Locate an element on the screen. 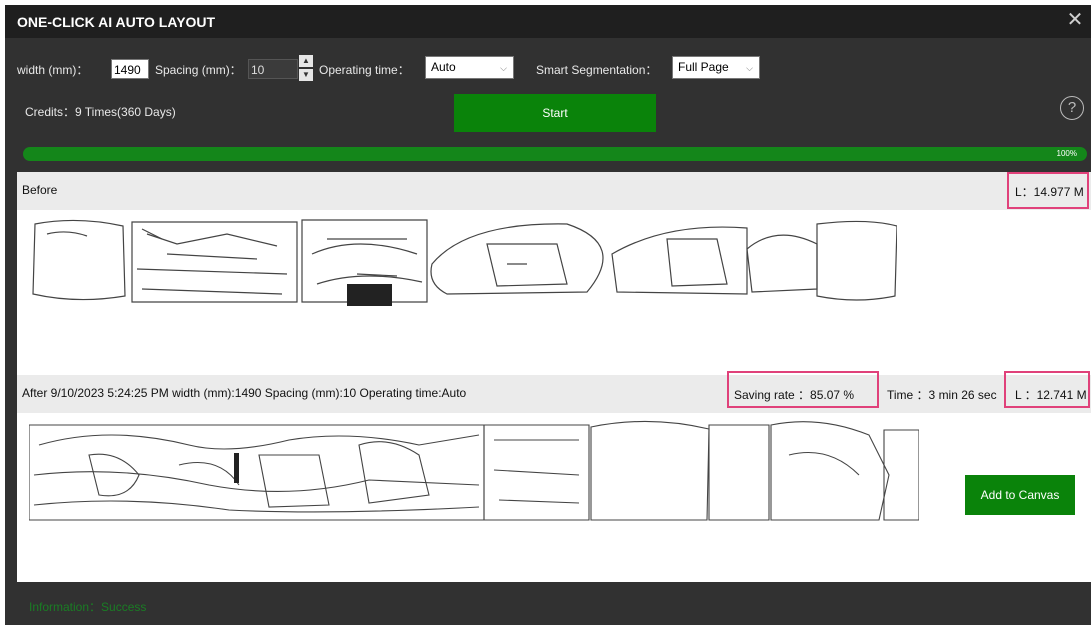 The height and width of the screenshot is (625, 1091). spacing-label: Spacing (mm)： is located at coordinates (198, 70).